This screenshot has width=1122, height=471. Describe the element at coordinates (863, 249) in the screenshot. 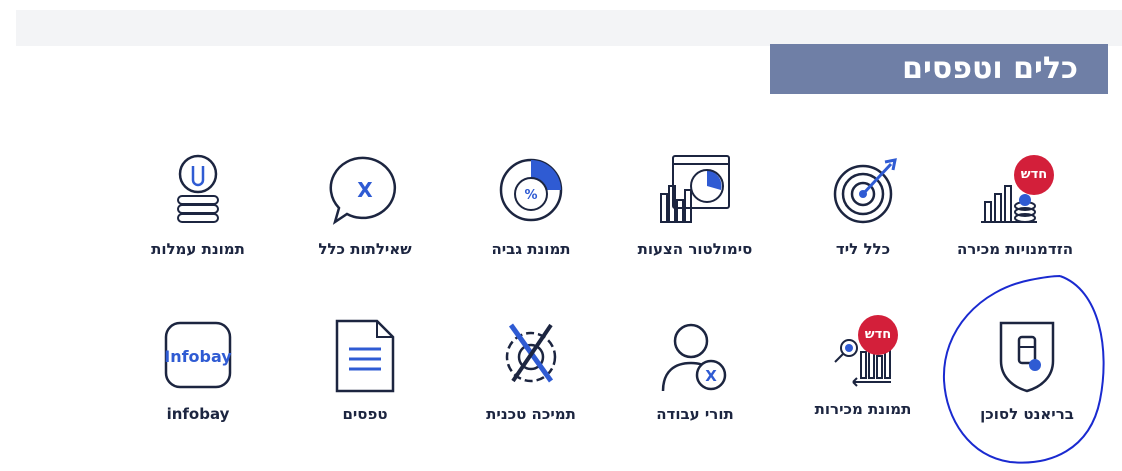

I see `tile-label: כלל ליד` at that location.